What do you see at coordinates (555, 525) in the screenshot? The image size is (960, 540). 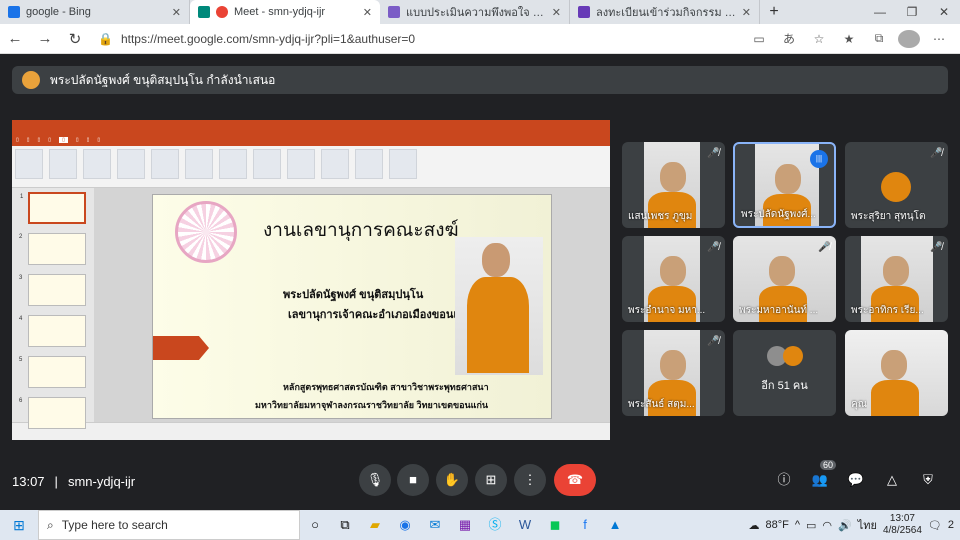 I see `line-icon: ◼` at bounding box center [555, 525].